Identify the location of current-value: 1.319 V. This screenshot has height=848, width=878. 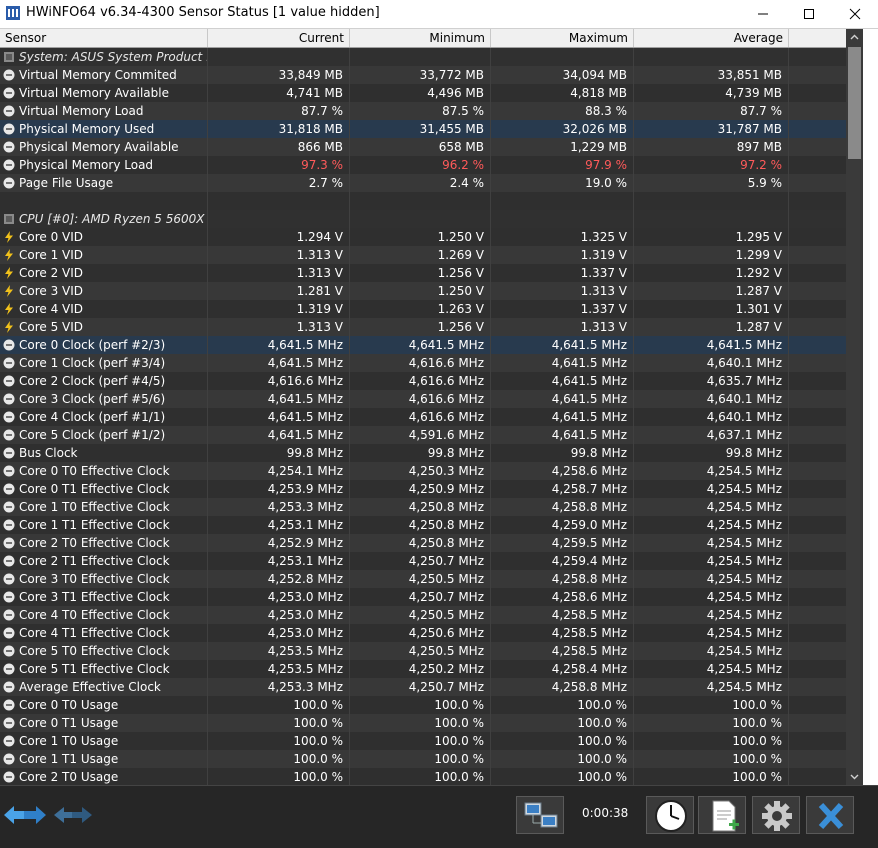
(279, 309).